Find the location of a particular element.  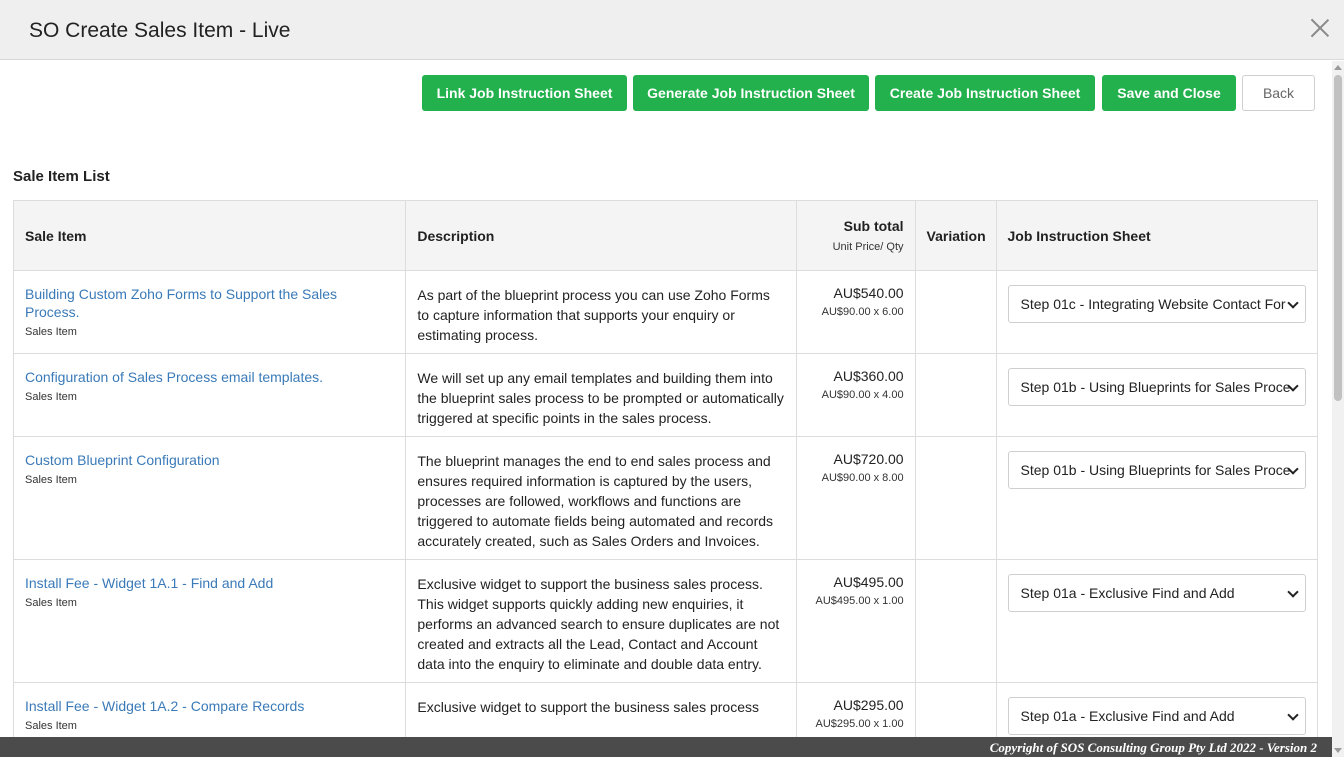

create-job-instruction-sheet-button: Create Job Instruction Sheet is located at coordinates (985, 93).